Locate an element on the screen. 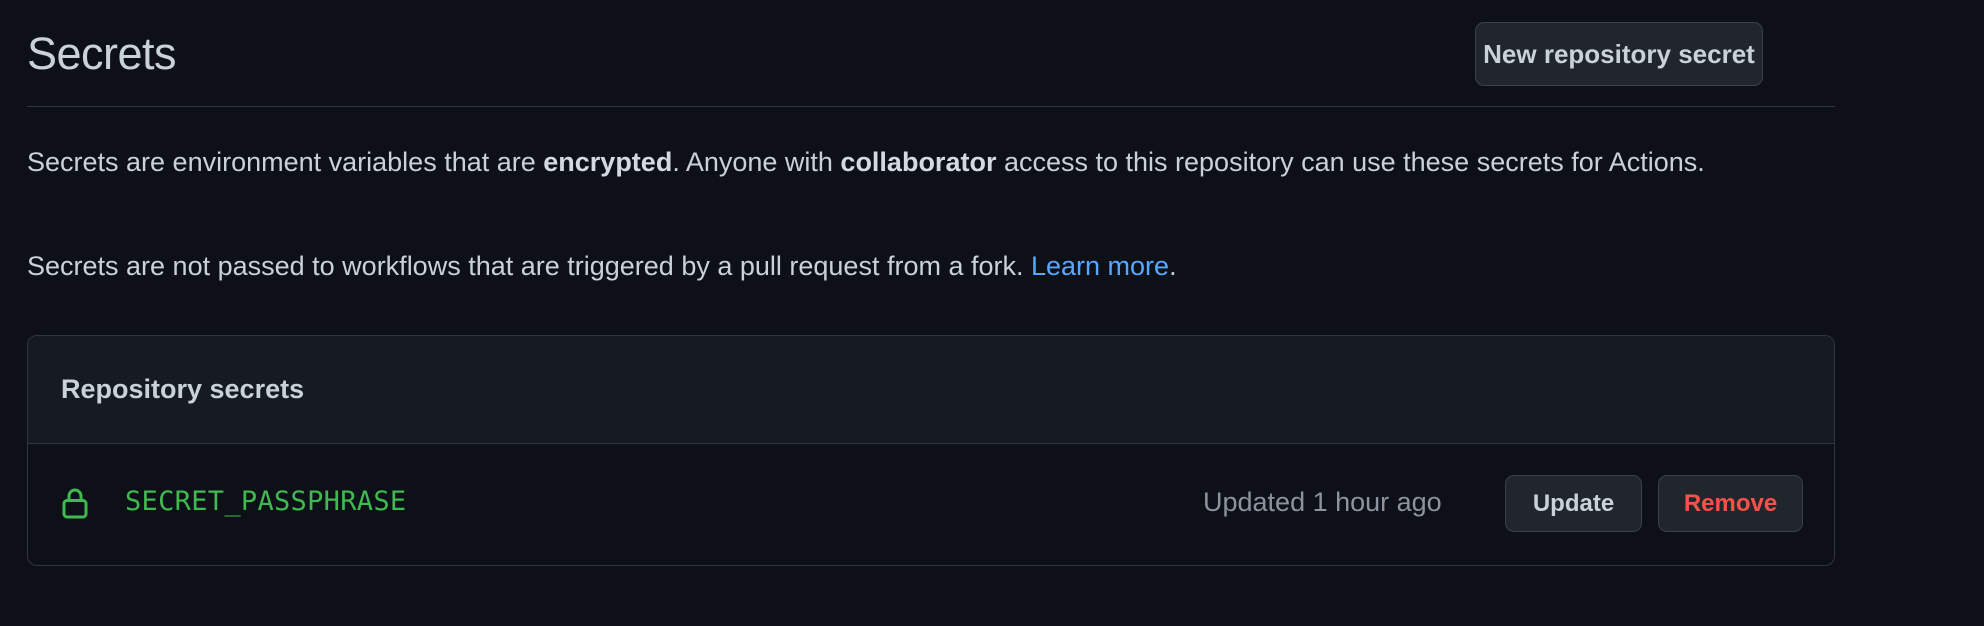 This screenshot has height=626, width=1984. secret-name: SECRET_PASSPHRASE is located at coordinates (266, 501).